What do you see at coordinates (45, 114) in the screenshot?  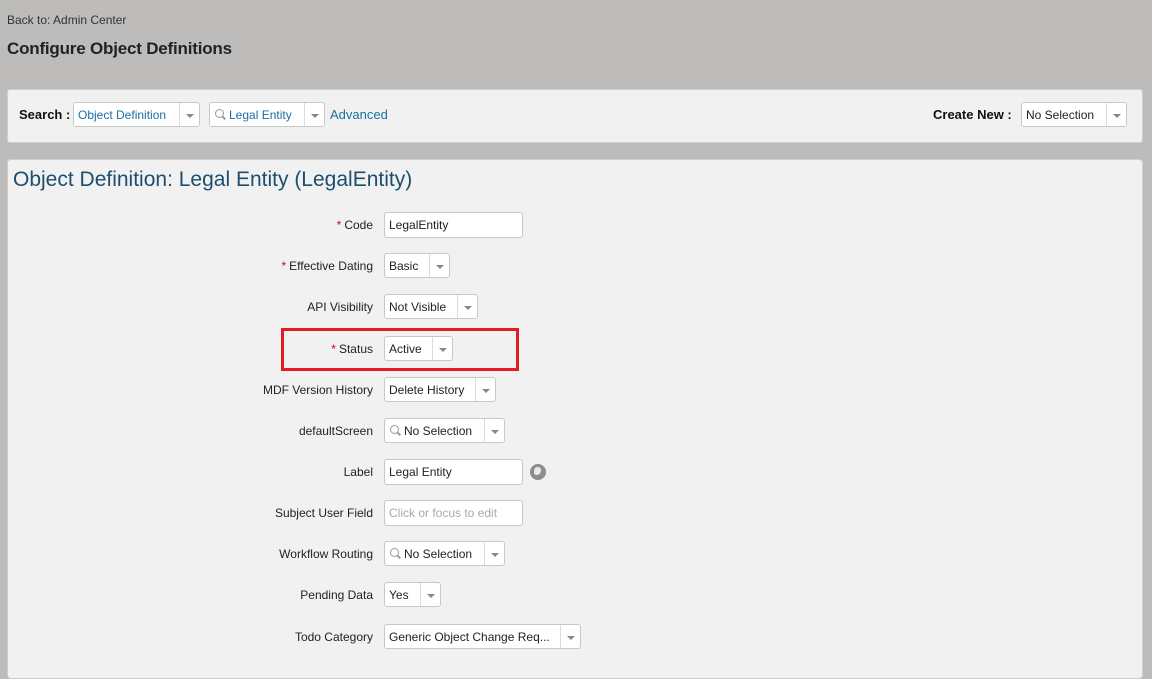 I see `search-label: Search :` at bounding box center [45, 114].